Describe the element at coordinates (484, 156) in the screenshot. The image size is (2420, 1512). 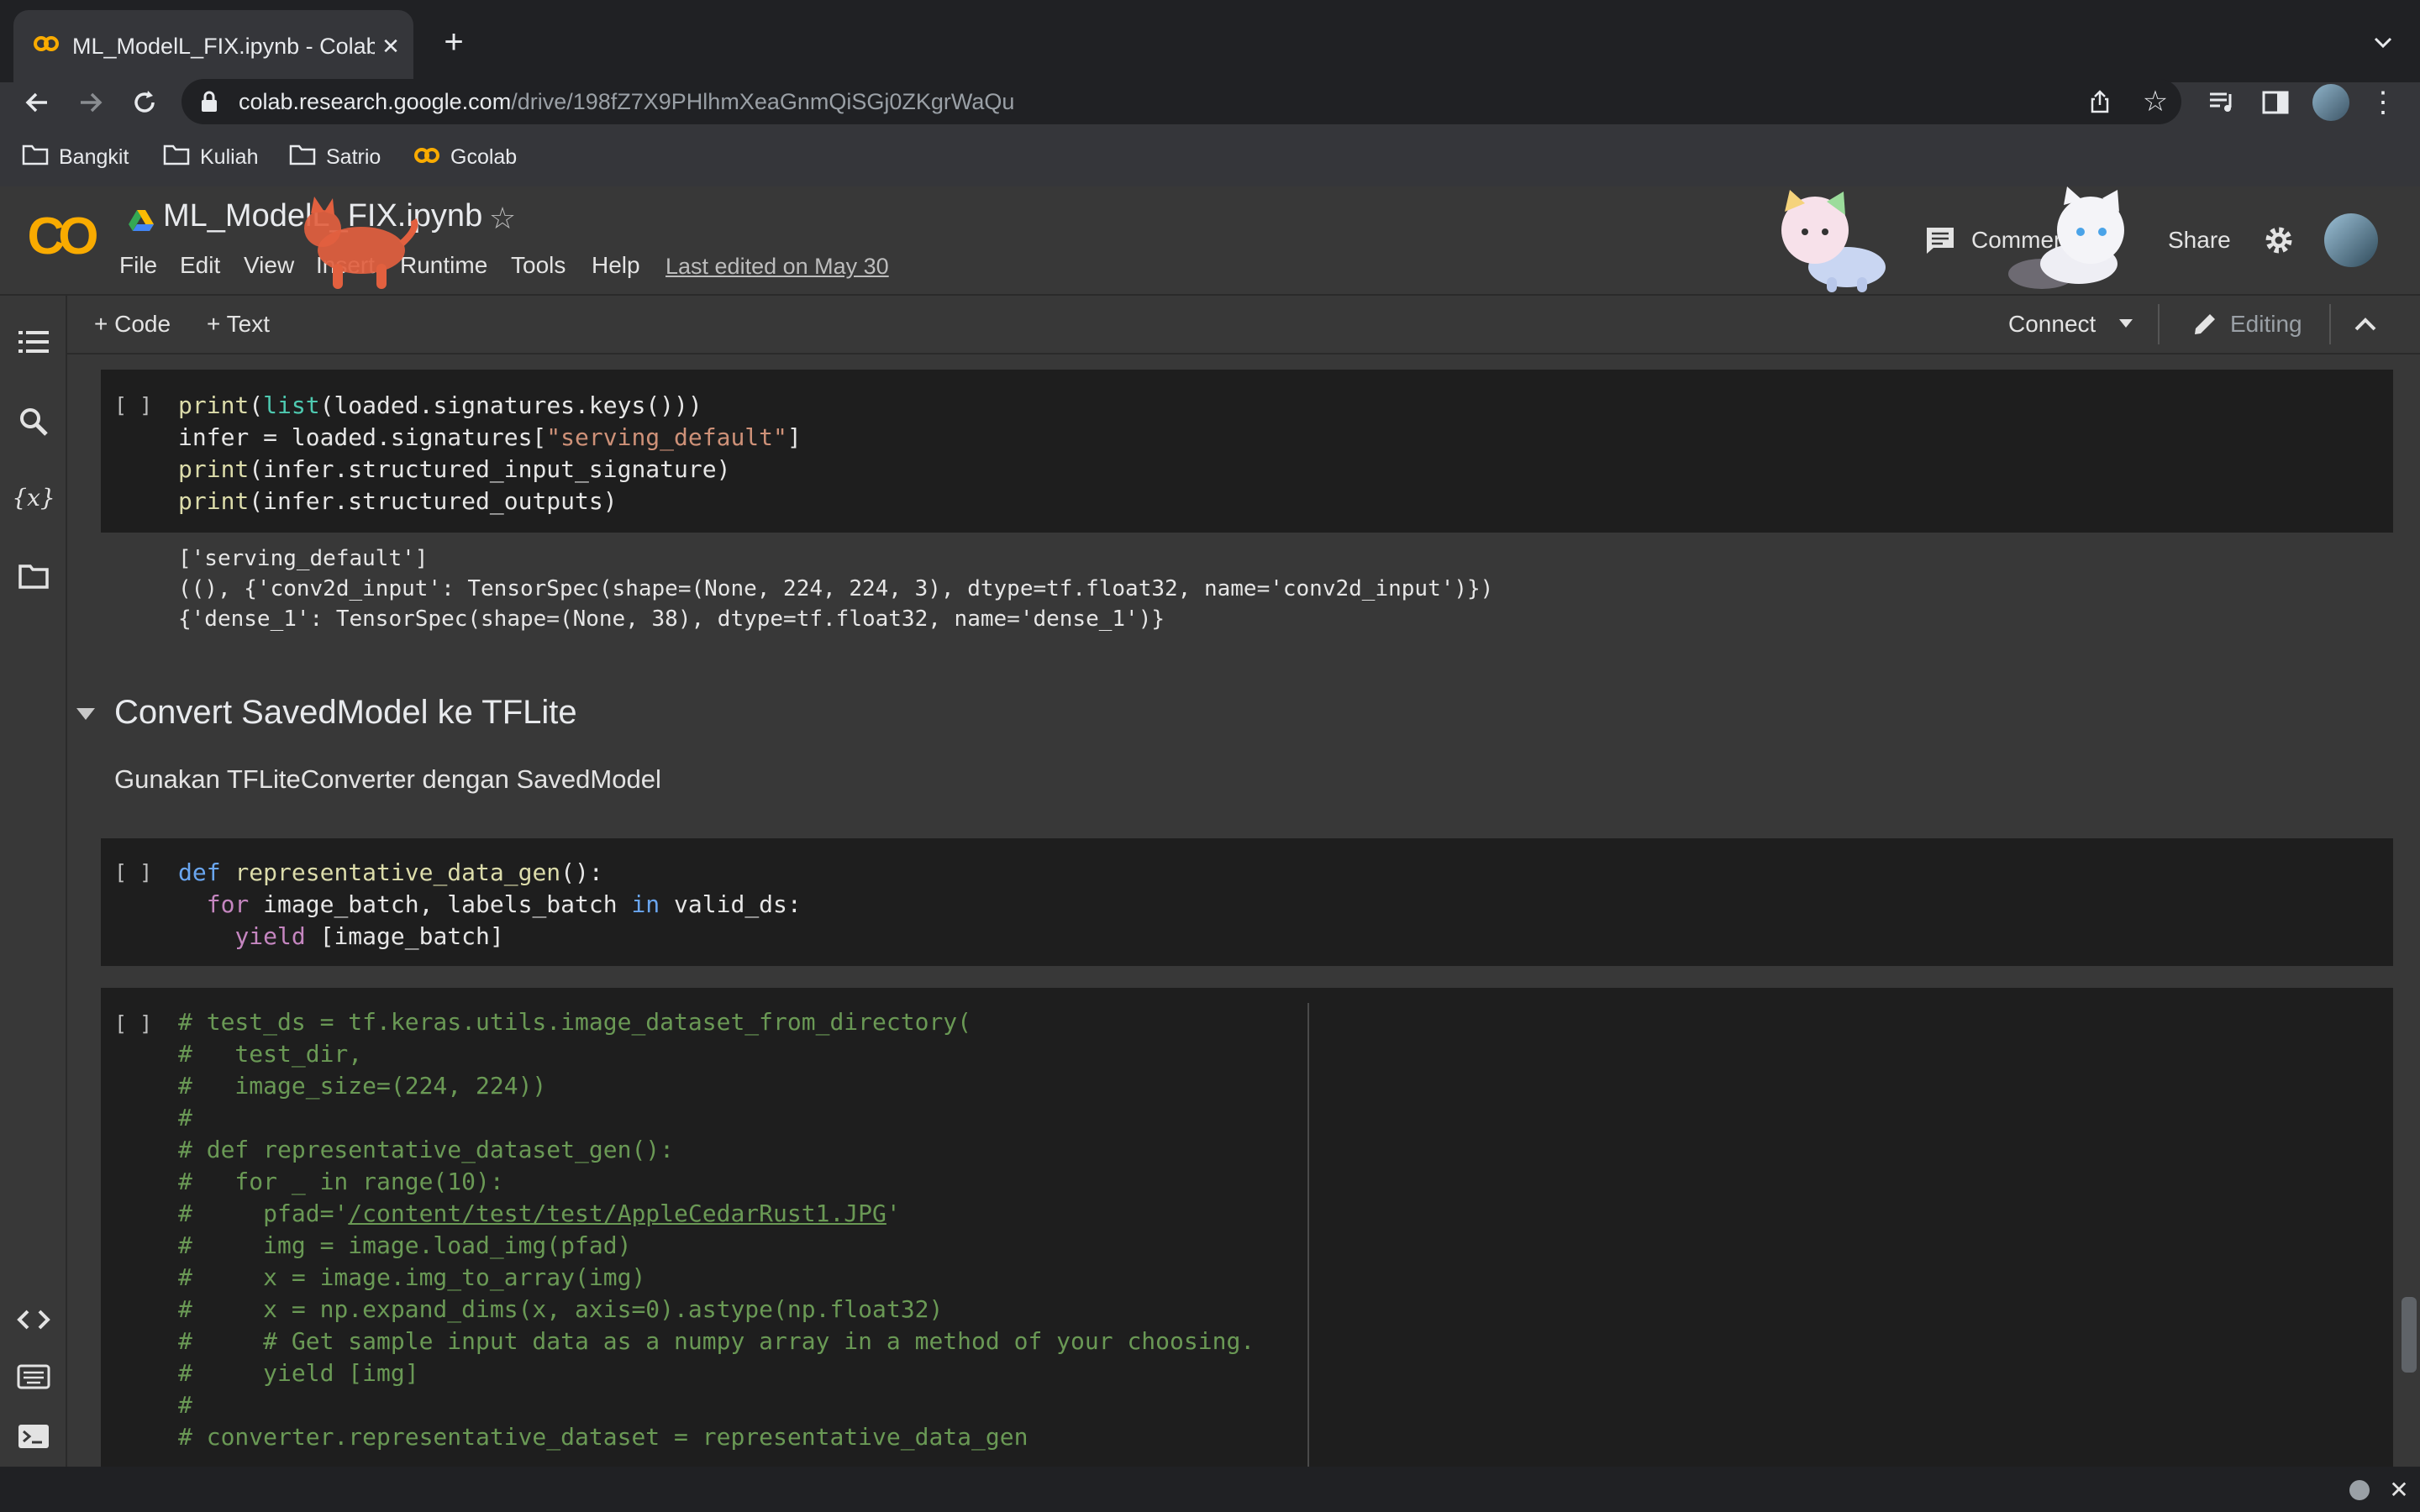
I see `bookmark-label: Gcolab` at that location.